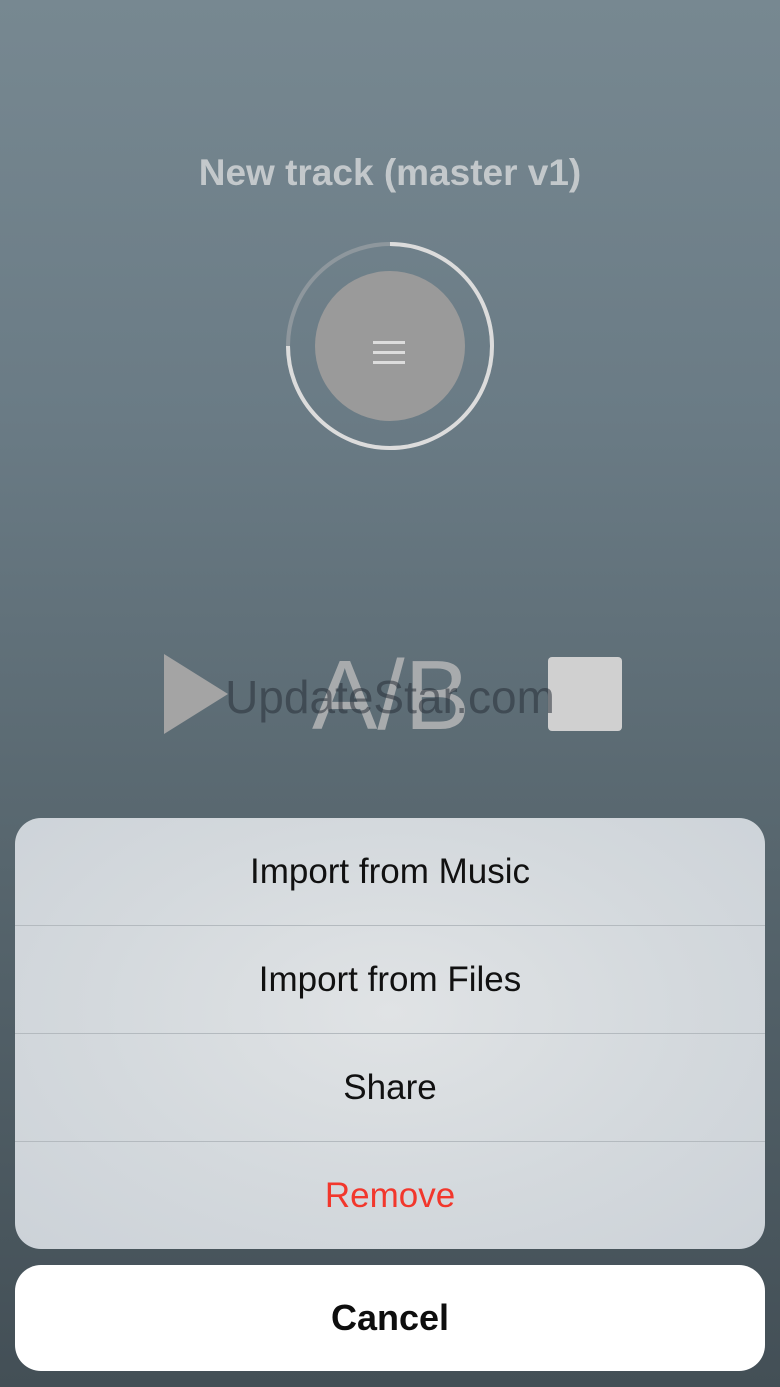  I want to click on import-from-music-button: Import from Music, so click(390, 872).